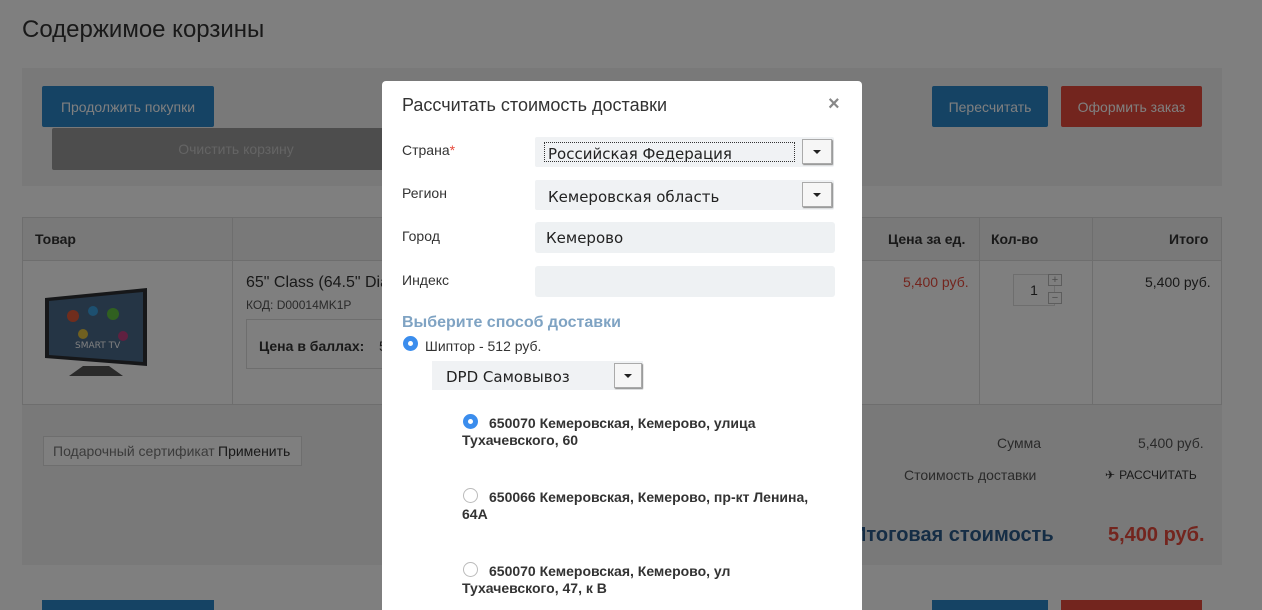 The width and height of the screenshot is (1262, 610). What do you see at coordinates (534, 588) in the screenshot?
I see `pickup-point-line2: Тухачевского, 47, к В` at bounding box center [534, 588].